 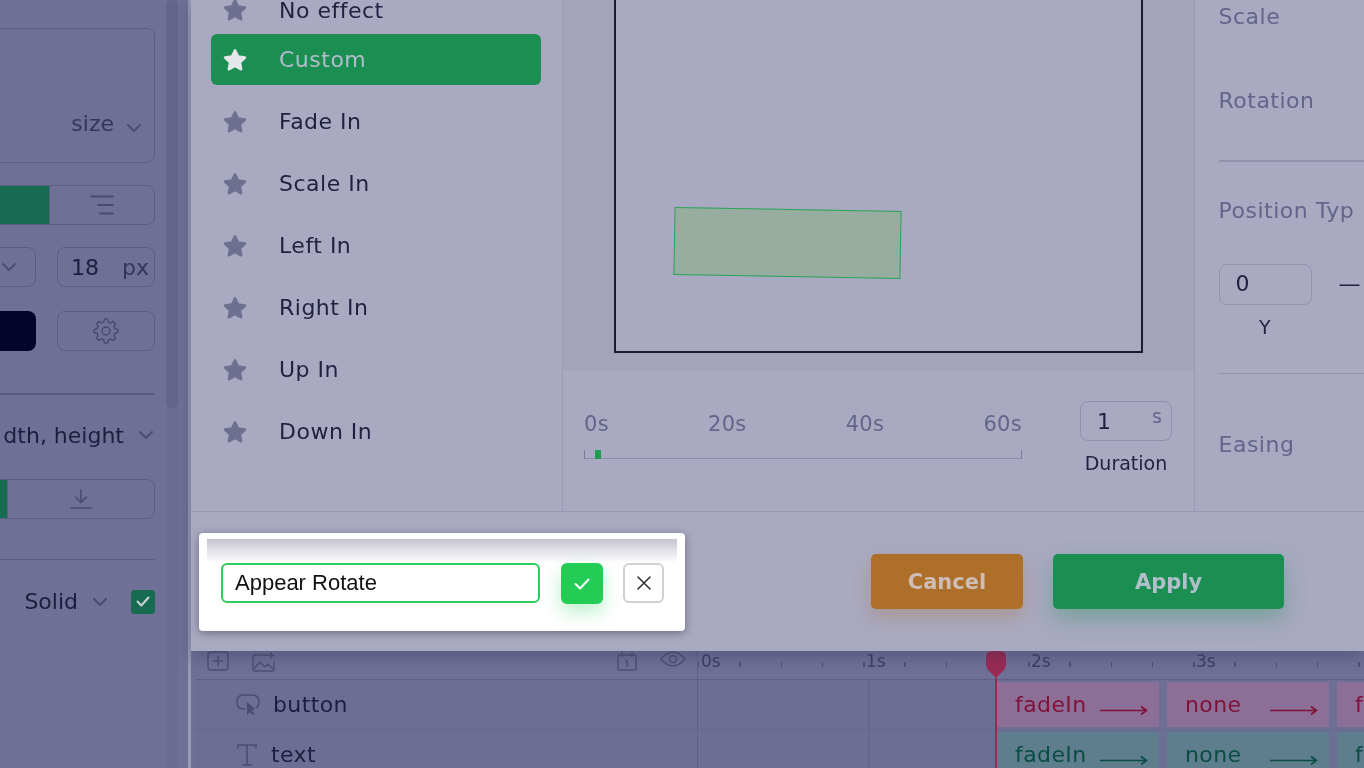 What do you see at coordinates (66, 601) in the screenshot?
I see `border-style-dropdown: Solid` at bounding box center [66, 601].